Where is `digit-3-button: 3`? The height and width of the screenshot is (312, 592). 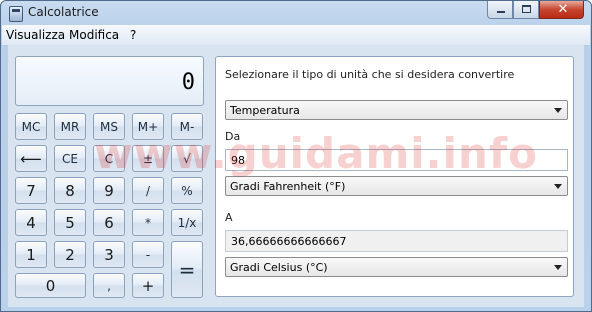 digit-3-button: 3 is located at coordinates (109, 254).